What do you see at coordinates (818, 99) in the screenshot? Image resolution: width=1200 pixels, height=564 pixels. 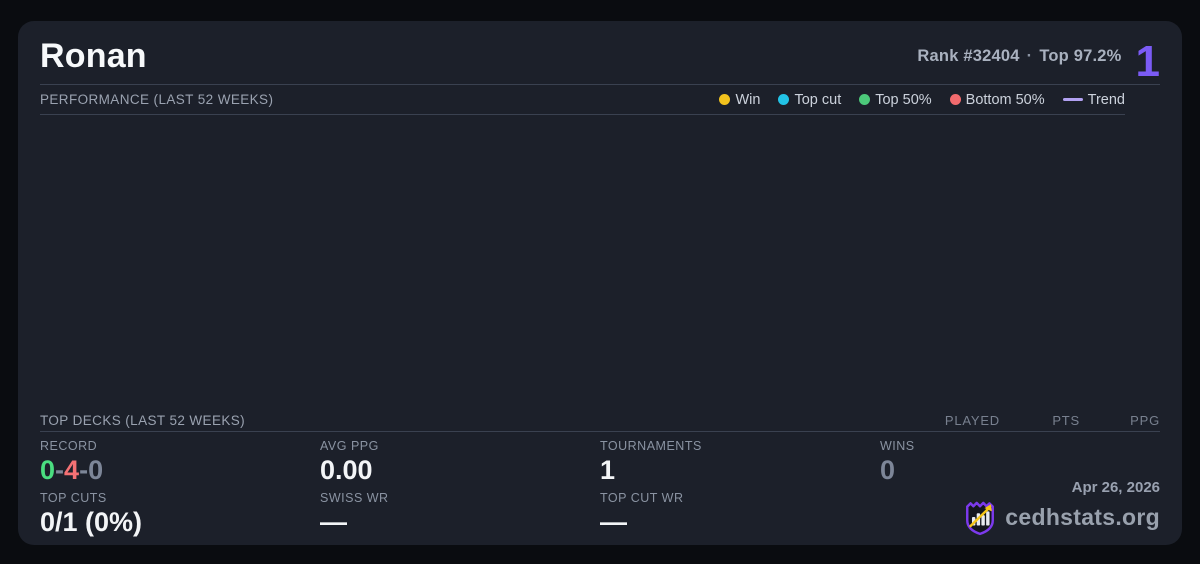 I see `legend-label: Top cut` at bounding box center [818, 99].